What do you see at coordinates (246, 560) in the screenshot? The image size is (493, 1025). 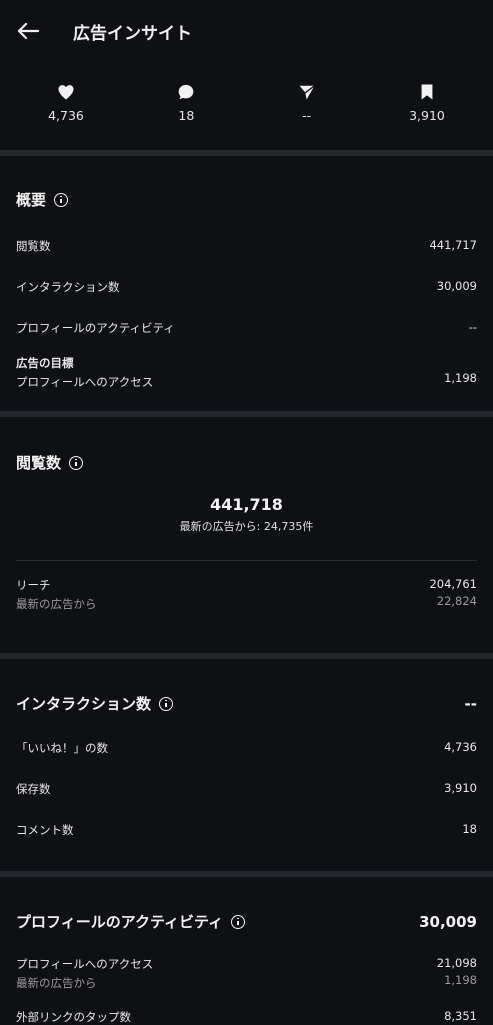 I see `views-separator` at bounding box center [246, 560].